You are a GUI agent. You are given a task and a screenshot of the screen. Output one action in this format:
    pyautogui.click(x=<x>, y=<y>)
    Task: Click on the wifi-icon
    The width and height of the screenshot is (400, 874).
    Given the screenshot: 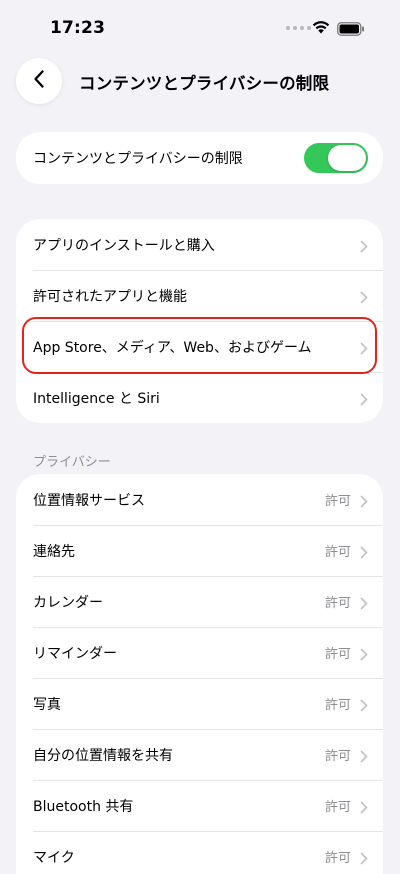 What is the action you would take?
    pyautogui.click(x=321, y=28)
    